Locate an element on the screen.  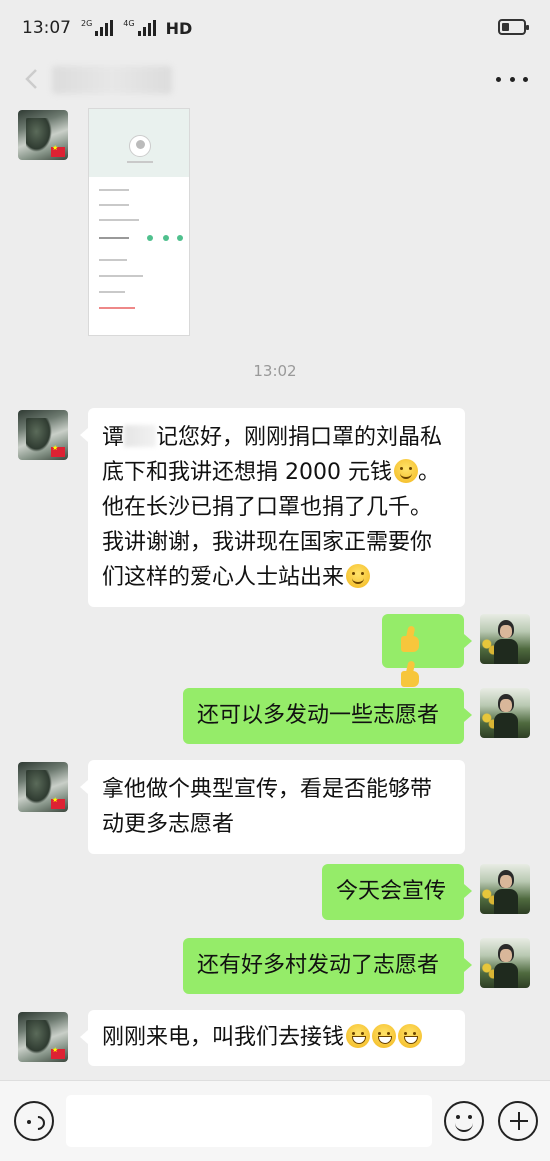
hd-indicator: HD is located at coordinates (179, 28).